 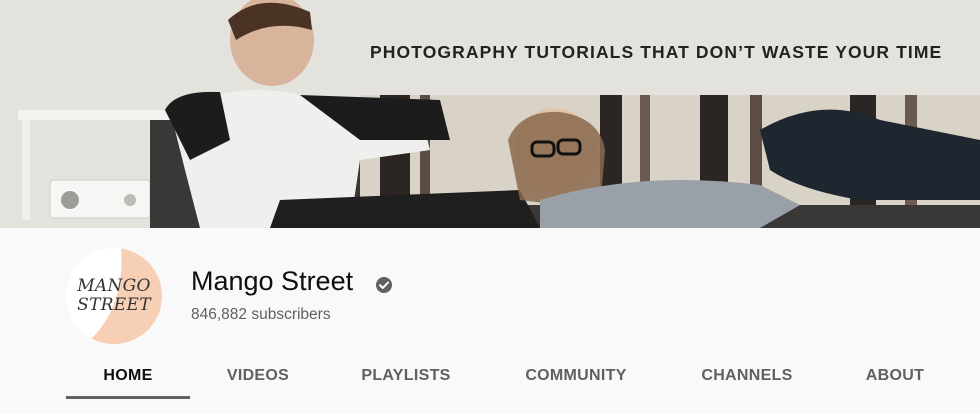 I want to click on active-tab-indicator, so click(x=128, y=397).